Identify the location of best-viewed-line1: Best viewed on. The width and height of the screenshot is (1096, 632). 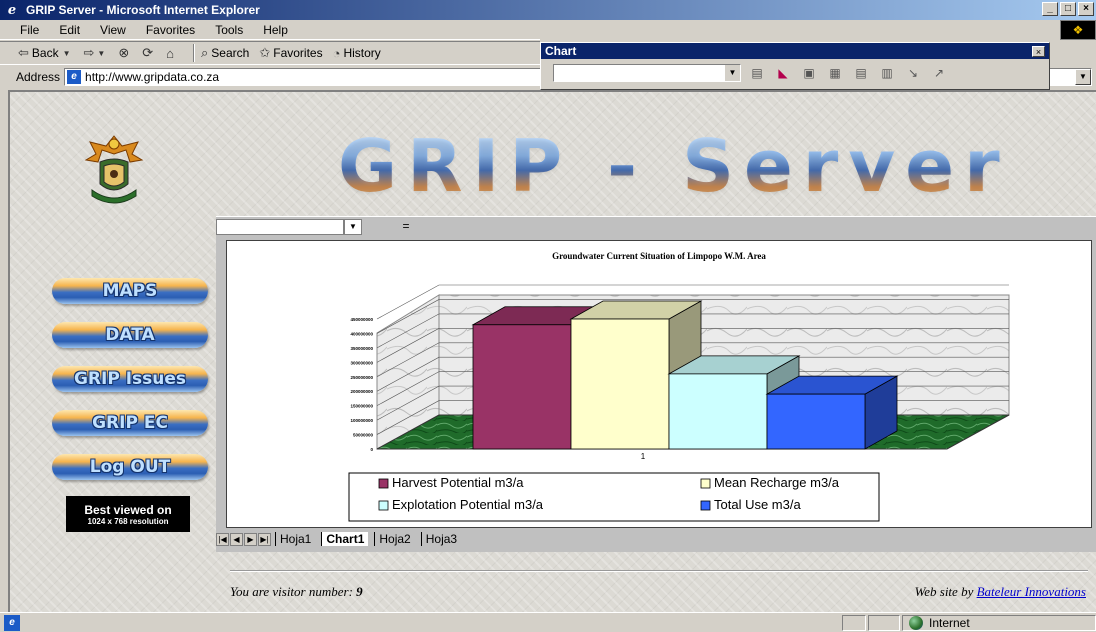
(128, 509).